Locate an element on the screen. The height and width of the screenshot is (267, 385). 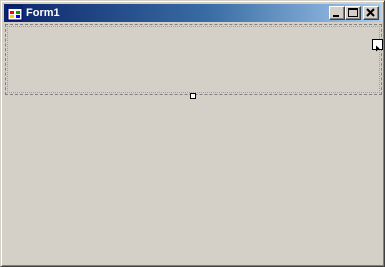
maximize-icon is located at coordinates (353, 12).